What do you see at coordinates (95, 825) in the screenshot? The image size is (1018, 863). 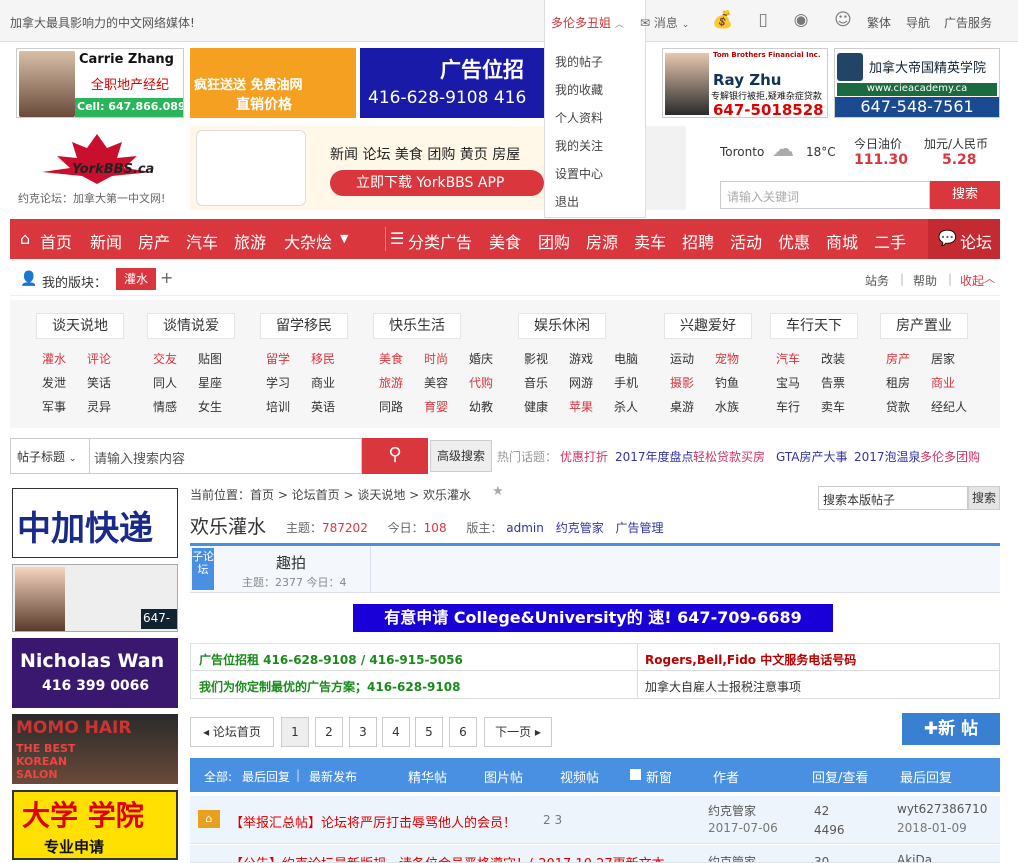 I see `ad-college: 大学 学院 专业申请` at bounding box center [95, 825].